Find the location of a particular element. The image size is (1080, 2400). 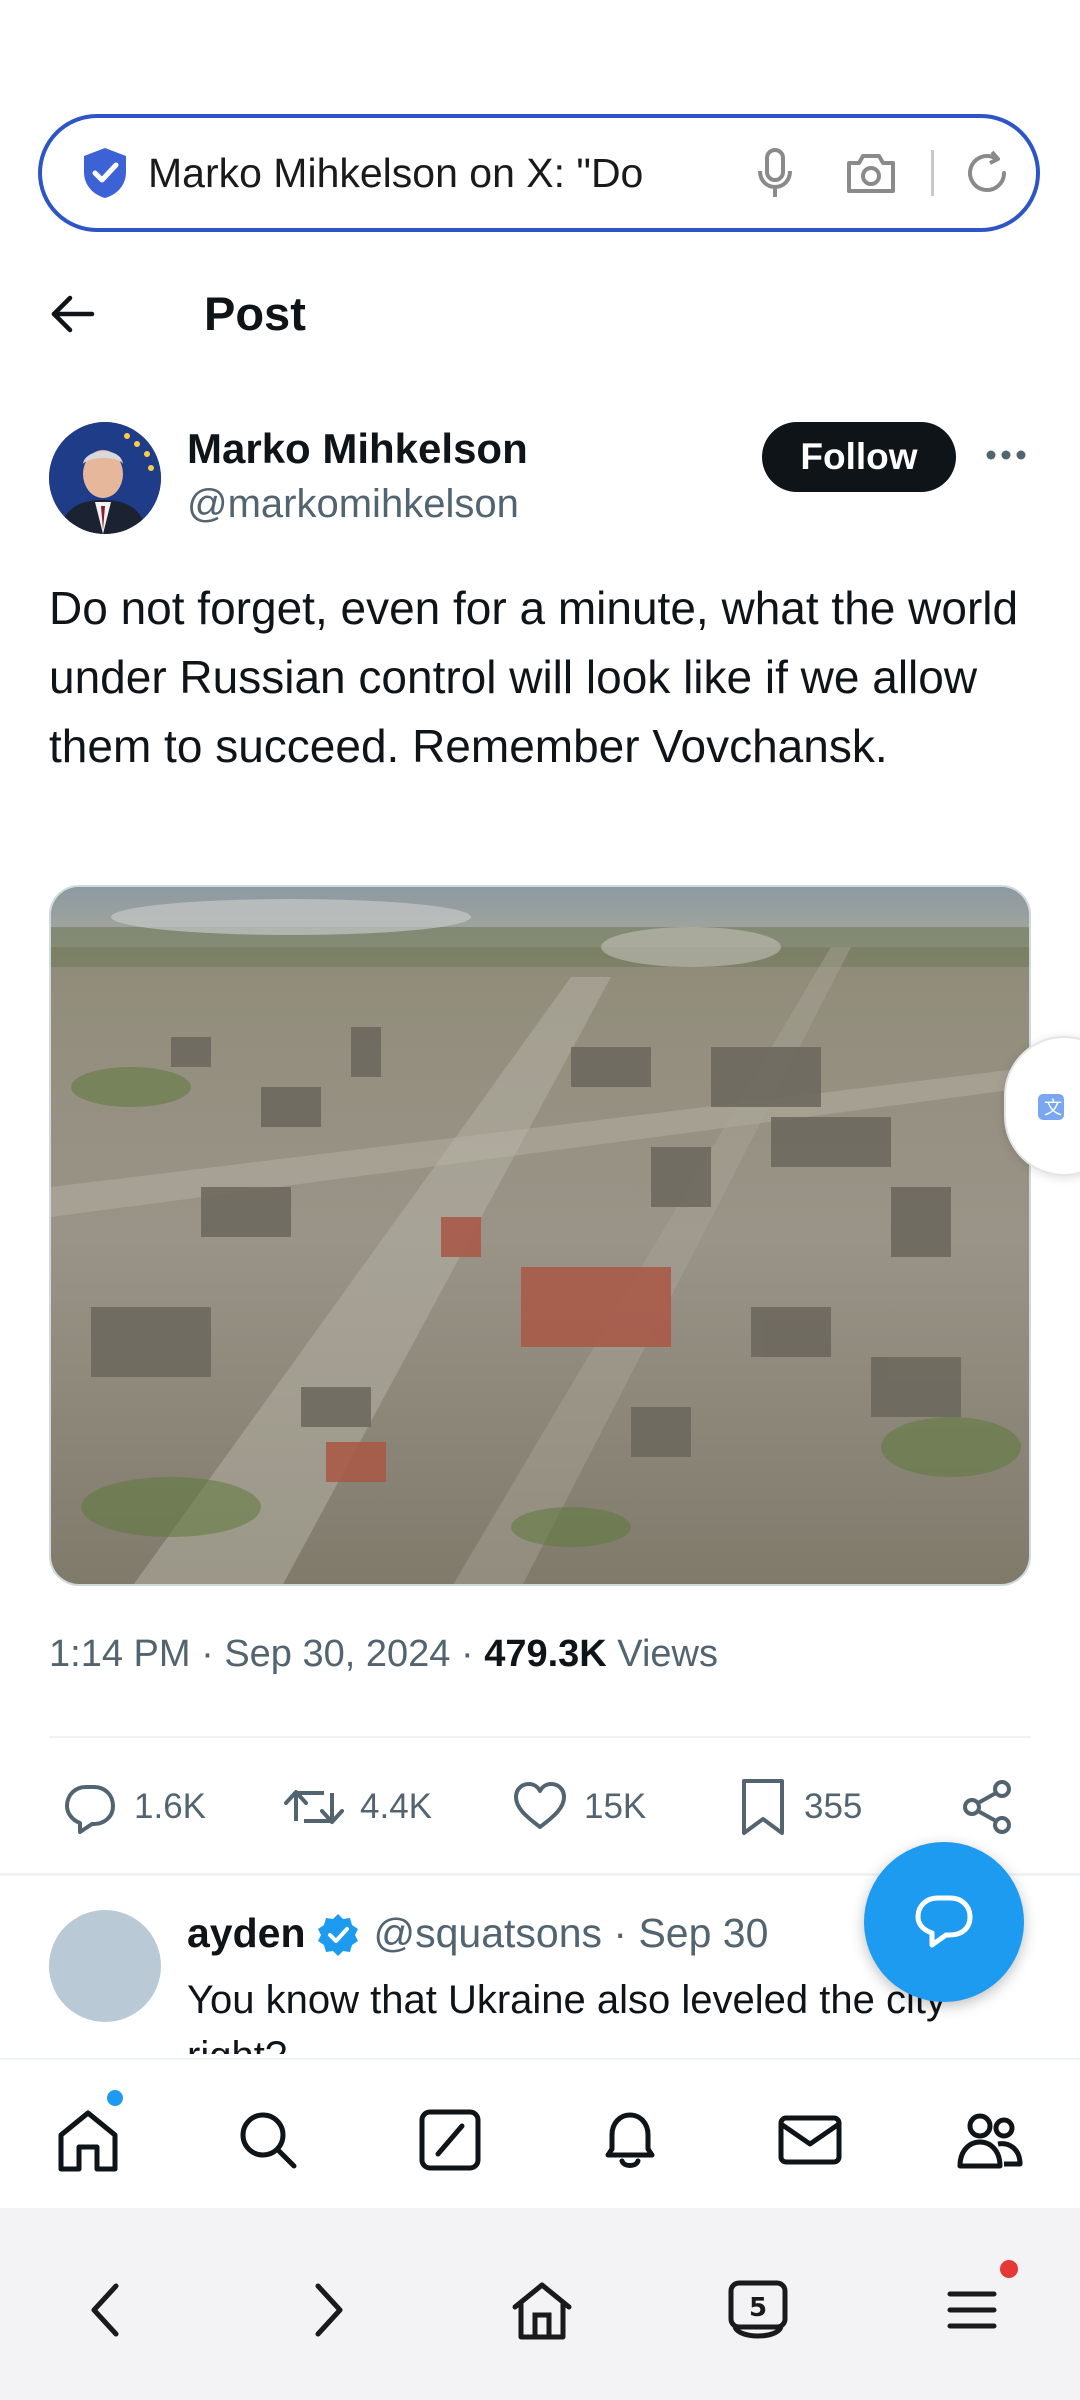

camera-icon is located at coordinates (871, 173).